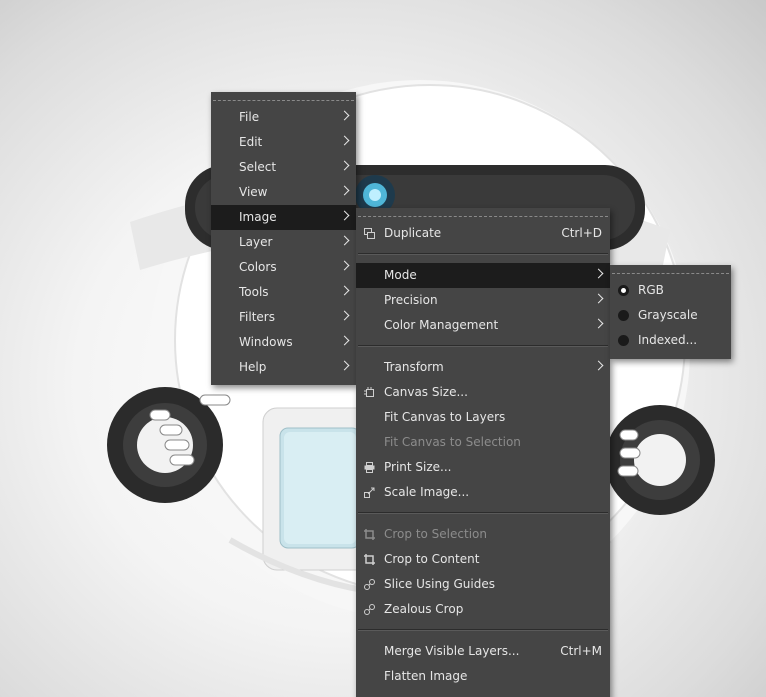  Describe the element at coordinates (283, 117) in the screenshot. I see `menu-file: File` at that location.